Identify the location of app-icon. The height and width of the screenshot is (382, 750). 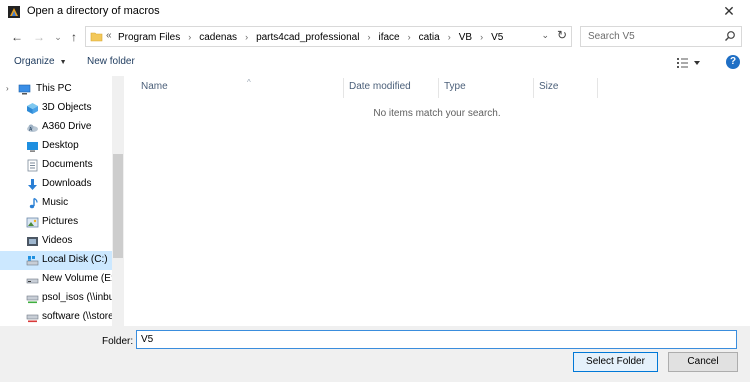
(14, 12).